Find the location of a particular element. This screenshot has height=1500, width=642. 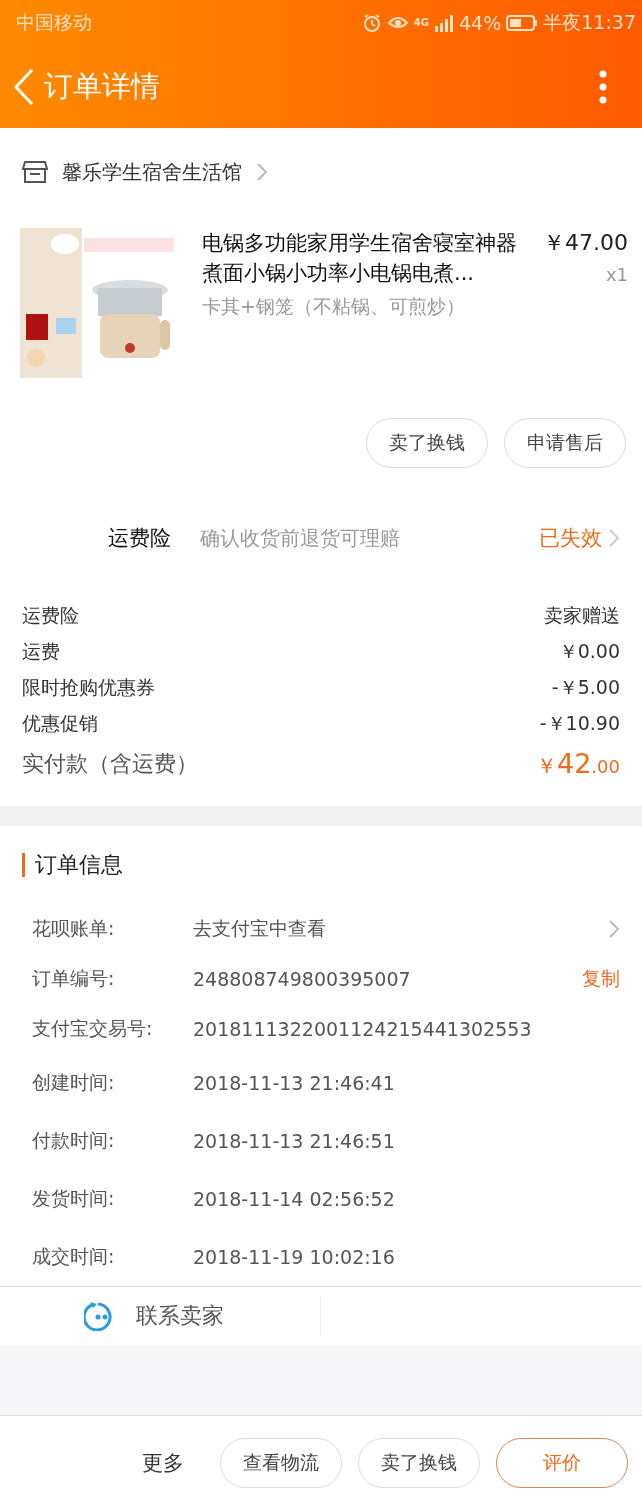

price-value: ￥0.00 is located at coordinates (589, 651).